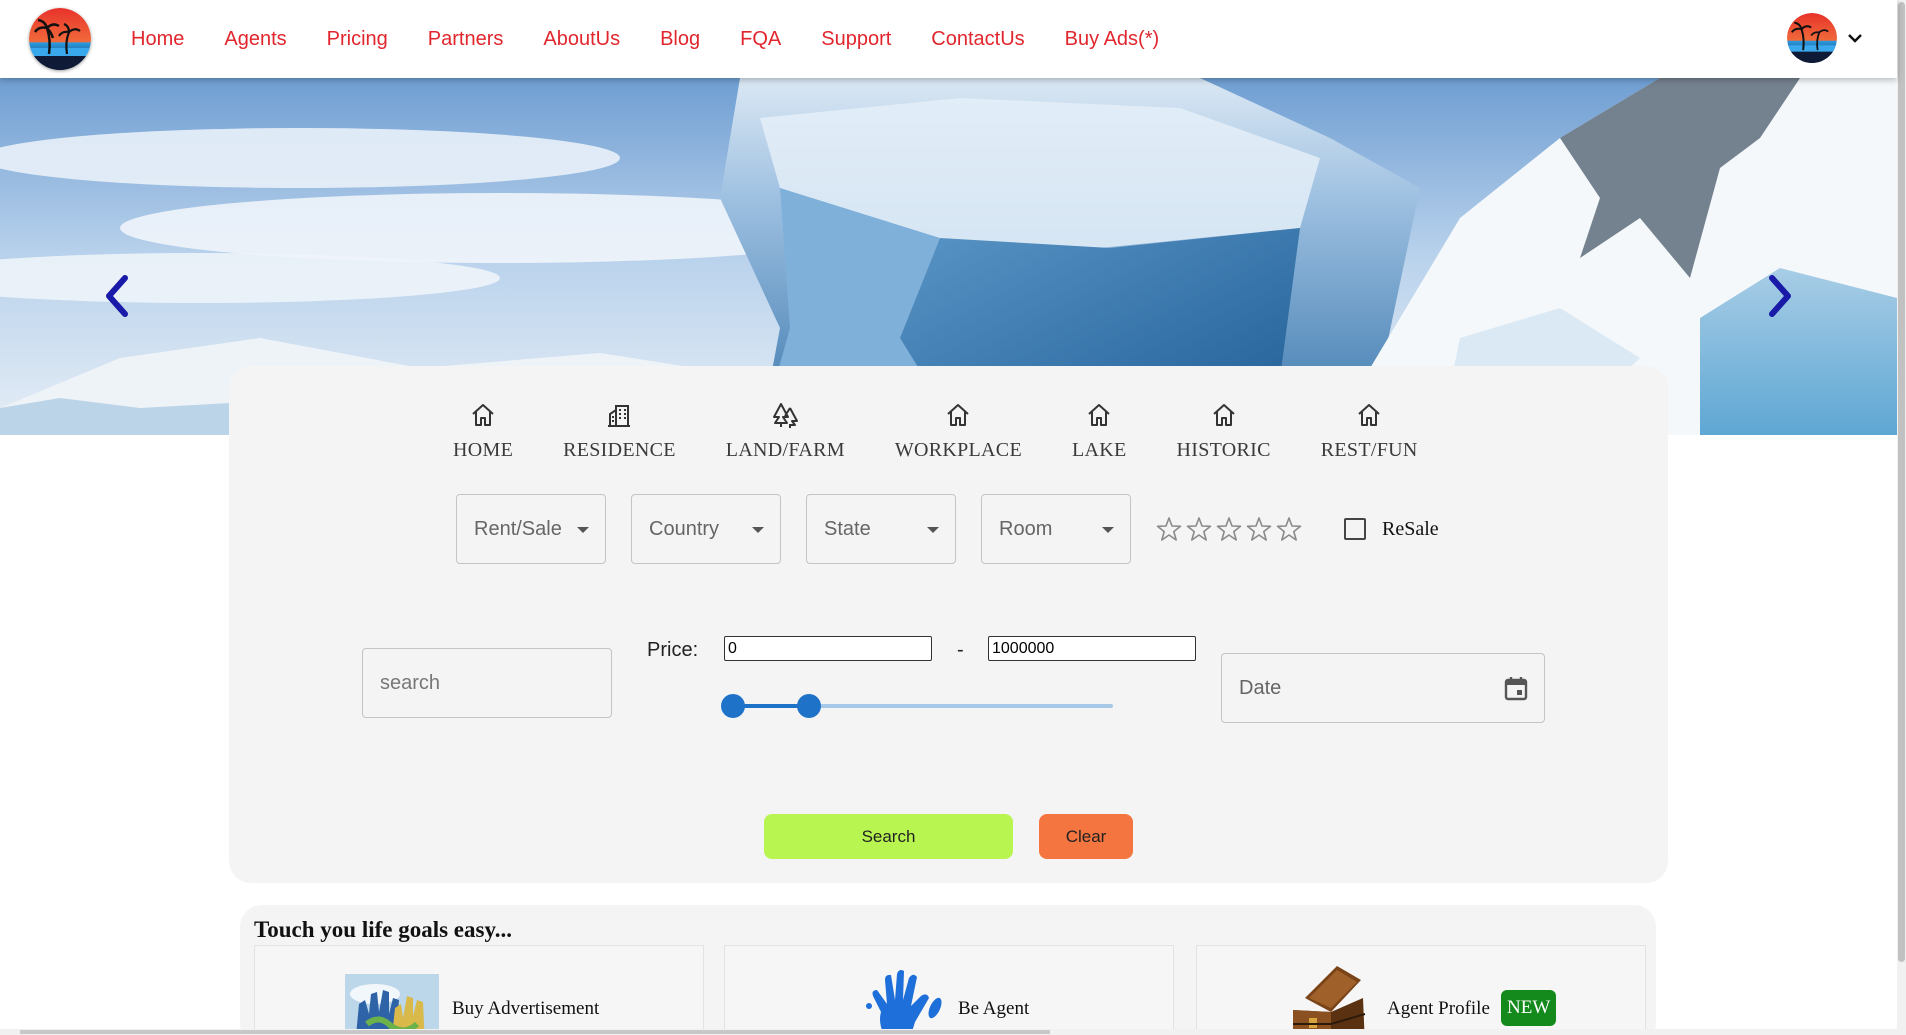 The height and width of the screenshot is (1035, 1906). Describe the element at coordinates (535, 1032) in the screenshot. I see `horizontal-scroll-thumb` at that location.